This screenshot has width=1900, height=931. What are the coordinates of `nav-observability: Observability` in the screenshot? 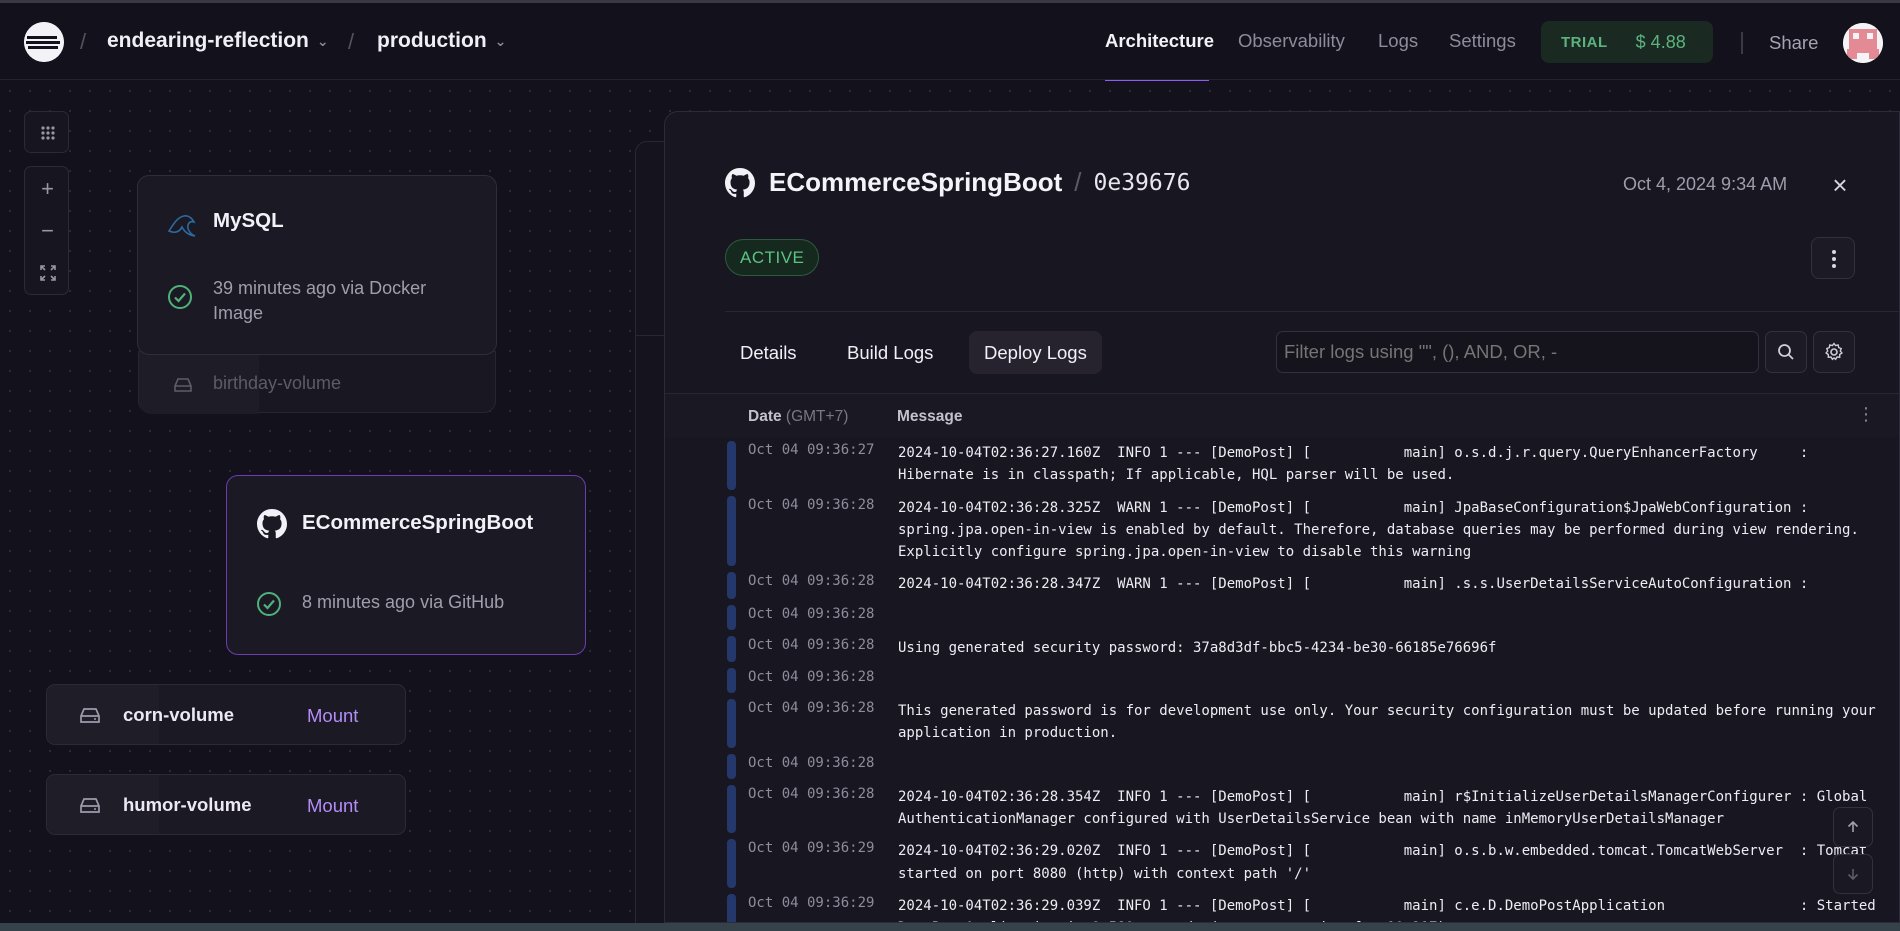 It's located at (1291, 41).